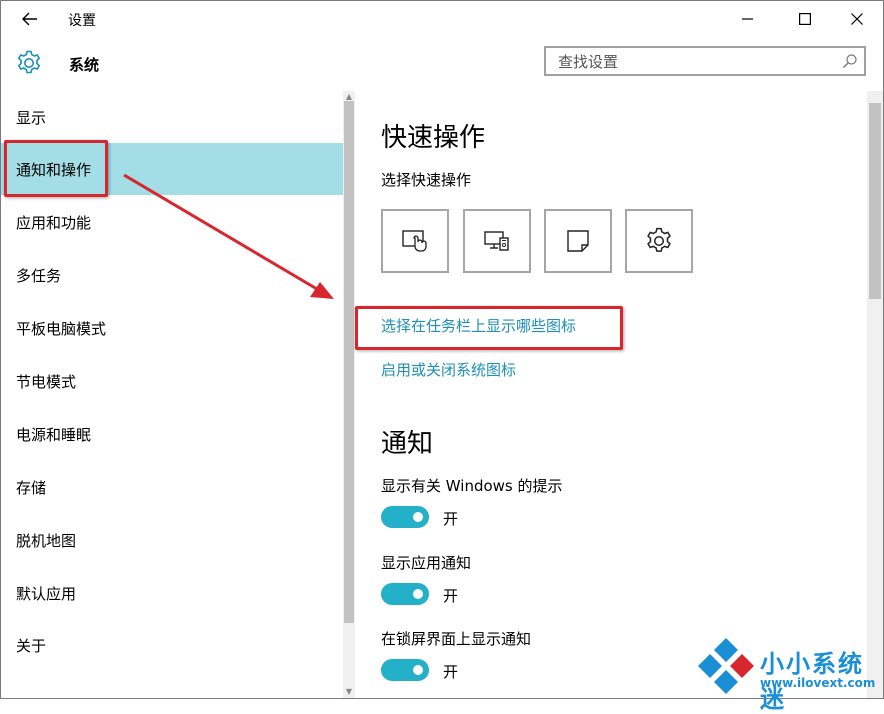 The width and height of the screenshot is (884, 714). What do you see at coordinates (818, 683) in the screenshot?
I see `watermark-url: www.ilovext.com` at bounding box center [818, 683].